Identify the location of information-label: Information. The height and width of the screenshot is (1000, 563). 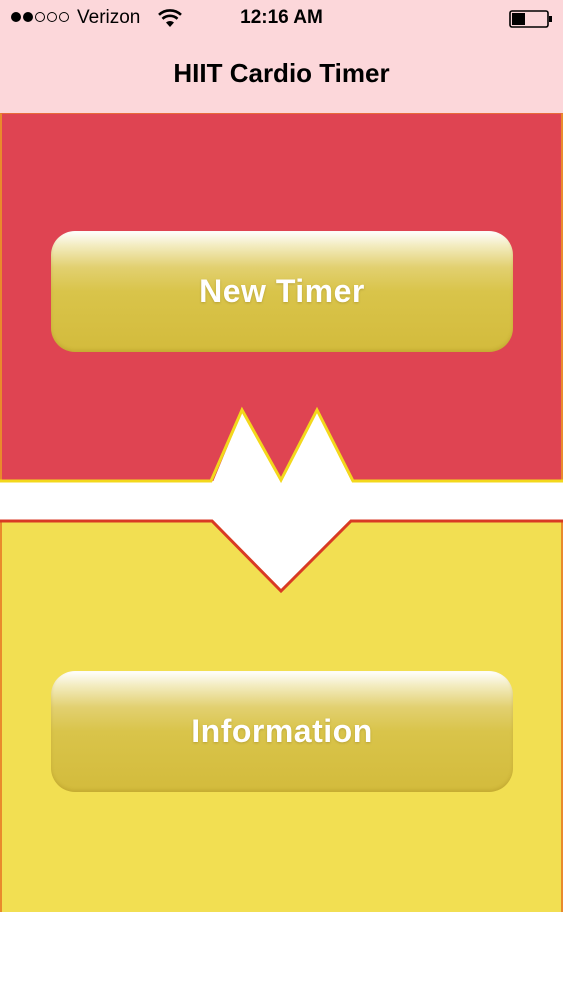
(282, 731).